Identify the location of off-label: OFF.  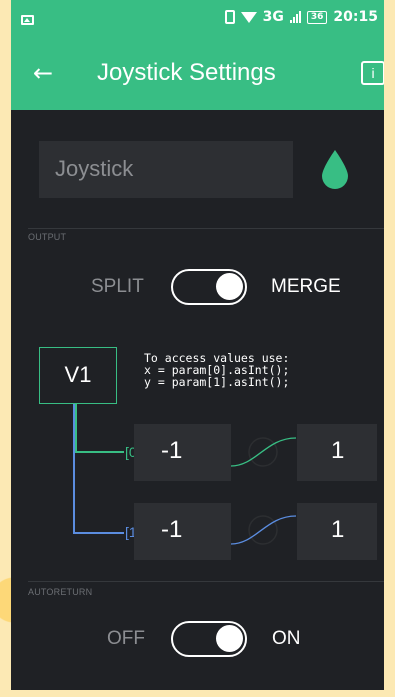
(126, 638).